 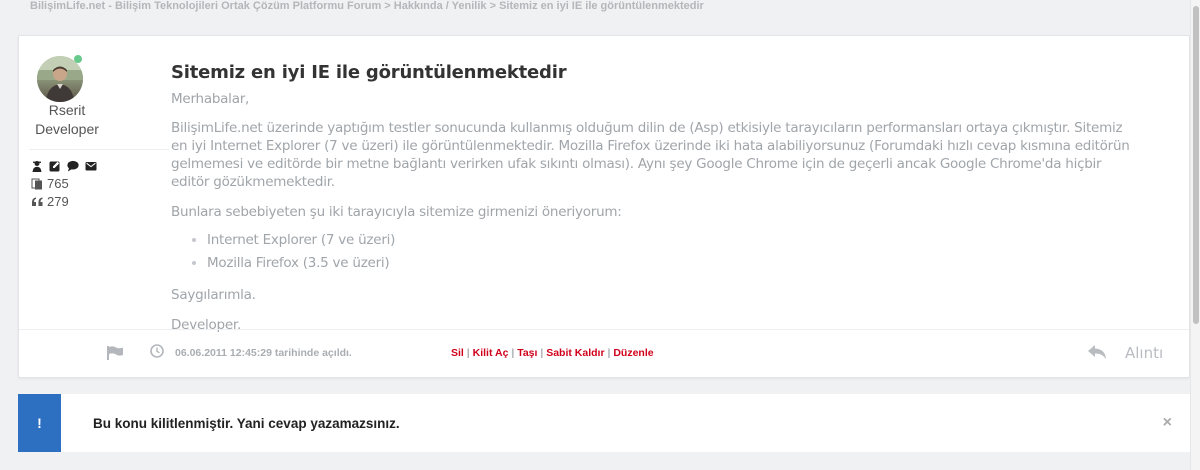 I want to click on quote-count-value: 279, so click(x=58, y=201).